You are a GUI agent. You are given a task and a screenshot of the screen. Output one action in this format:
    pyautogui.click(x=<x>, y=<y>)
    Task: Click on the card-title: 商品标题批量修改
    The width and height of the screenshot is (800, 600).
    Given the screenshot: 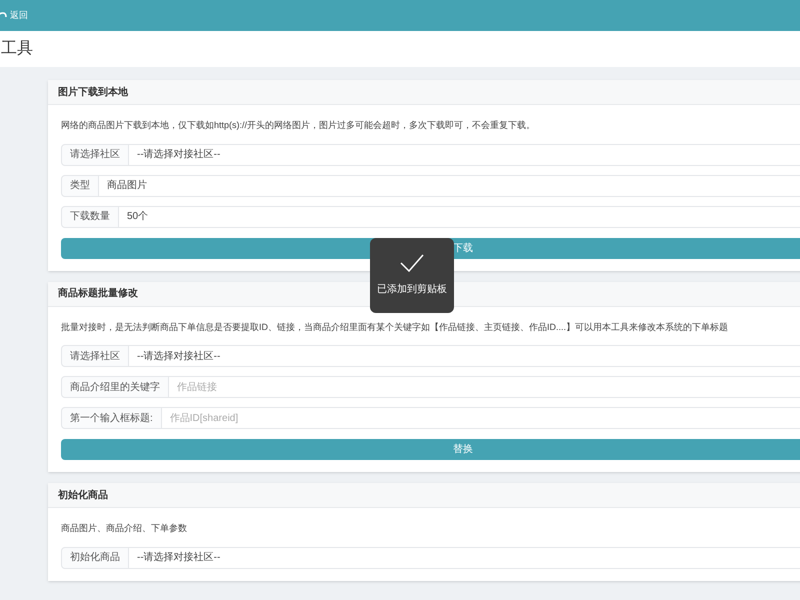 What is the action you would take?
    pyautogui.click(x=98, y=293)
    